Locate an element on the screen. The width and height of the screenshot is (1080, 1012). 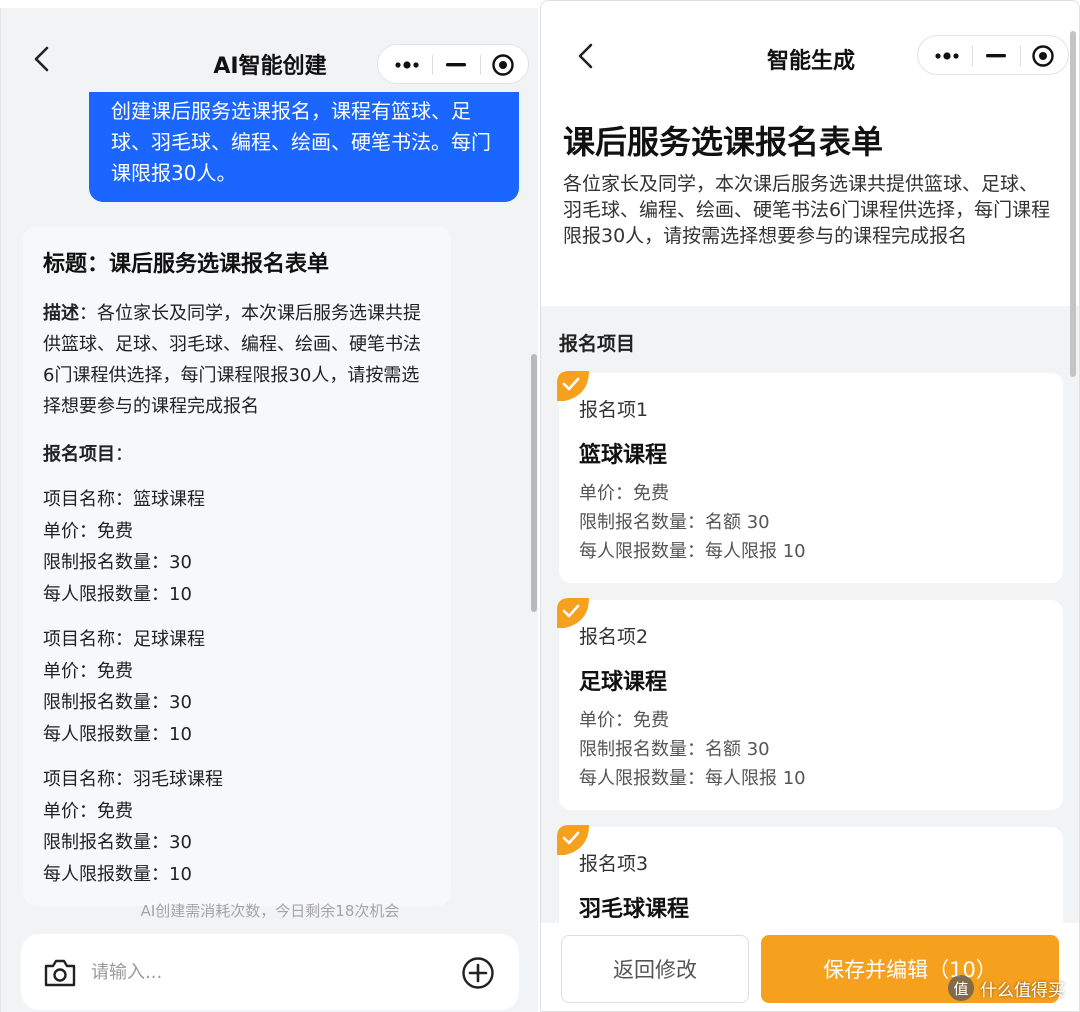
item-name: 项目名称：足球课程 is located at coordinates (124, 639).